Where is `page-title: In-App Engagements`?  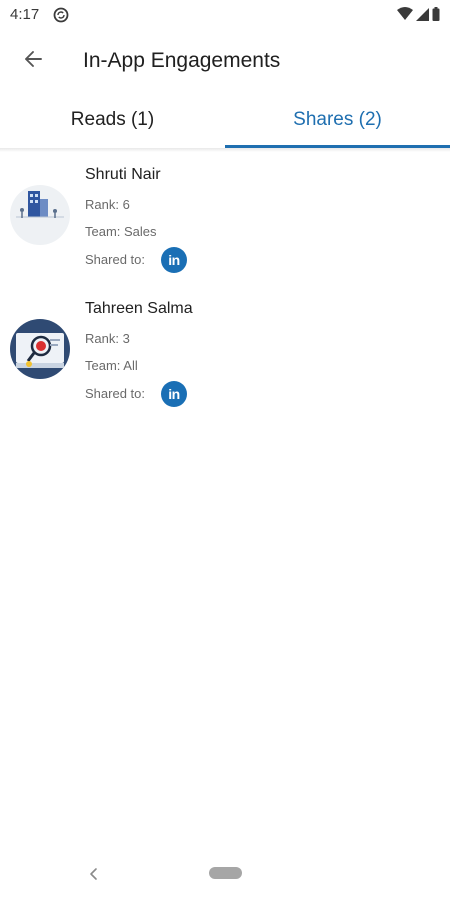
page-title: In-App Engagements is located at coordinates (182, 60).